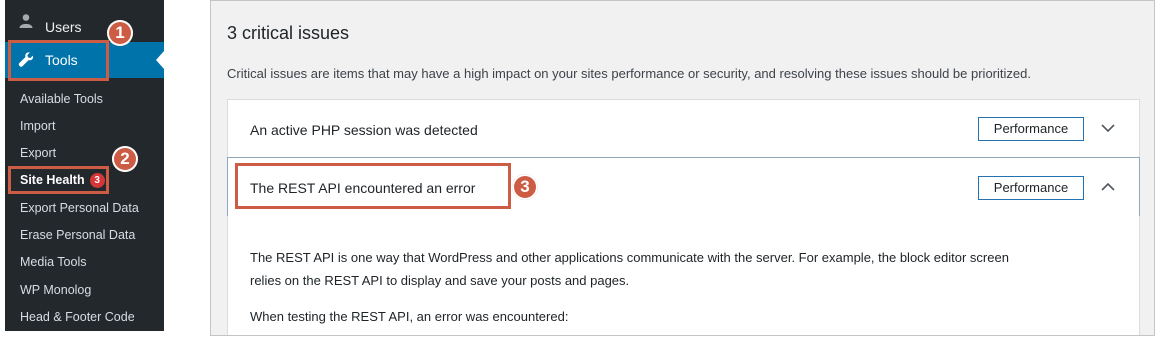 This screenshot has width=1160, height=342. Describe the element at coordinates (55, 290) in the screenshot. I see `submenu-item-wp-monolog: WP Monolog` at that location.